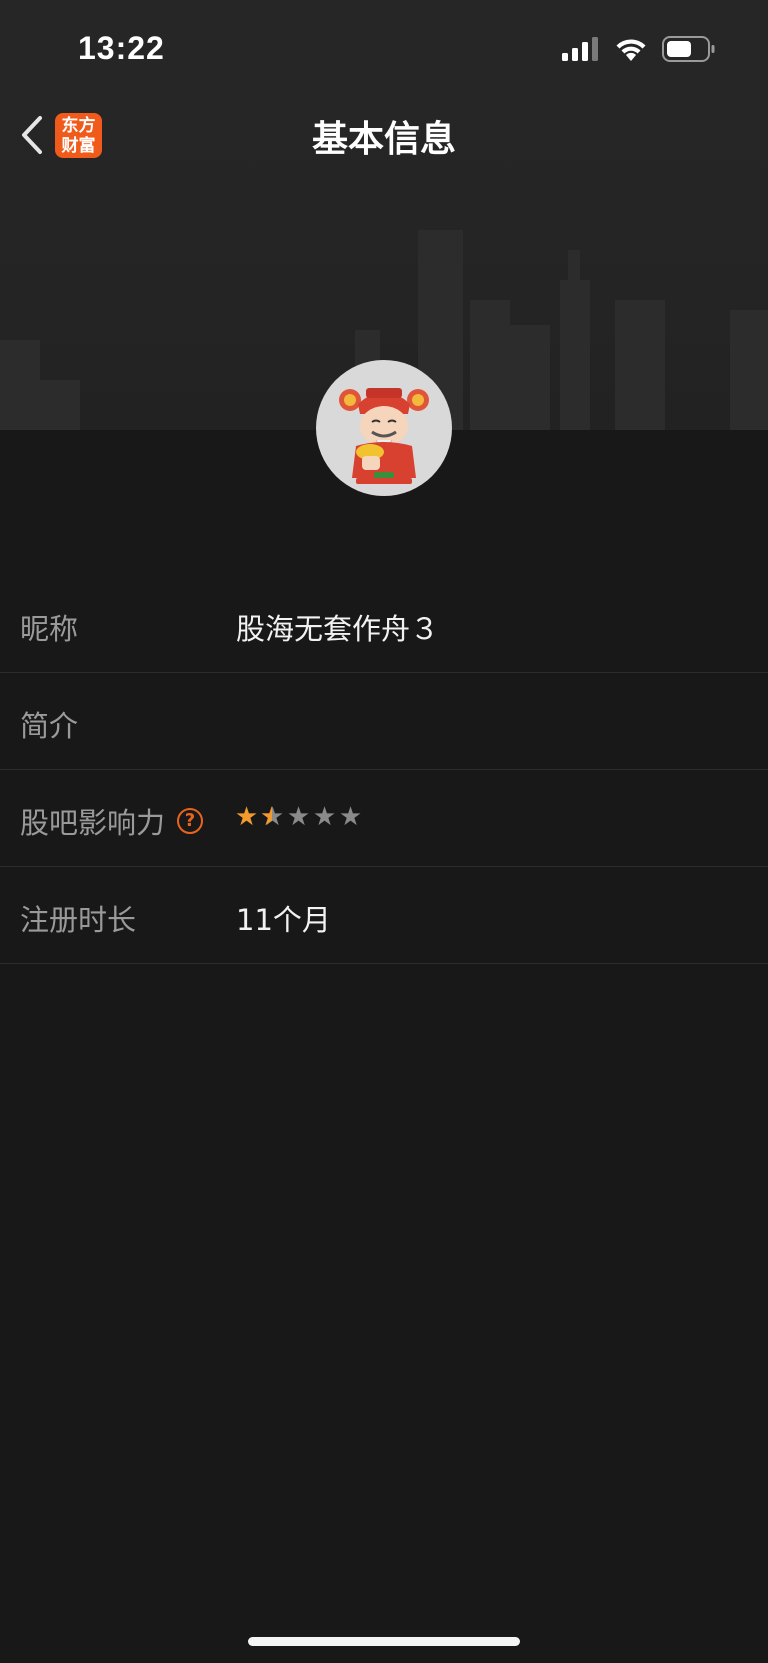 Image resolution: width=768 pixels, height=1663 pixels. Describe the element at coordinates (384, 1641) in the screenshot. I see `home-indicator` at that location.